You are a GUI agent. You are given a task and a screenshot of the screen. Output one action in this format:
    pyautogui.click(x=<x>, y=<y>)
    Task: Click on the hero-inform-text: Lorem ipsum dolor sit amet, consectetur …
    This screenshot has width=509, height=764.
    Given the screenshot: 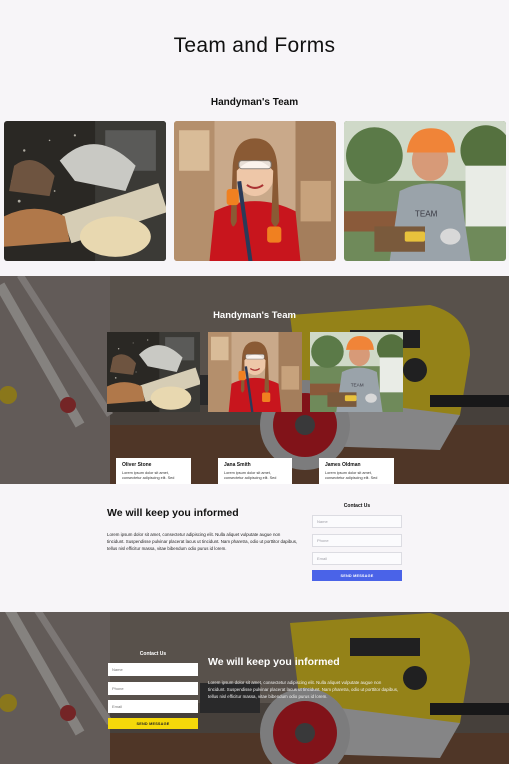 What is the action you would take?
    pyautogui.click(x=303, y=689)
    